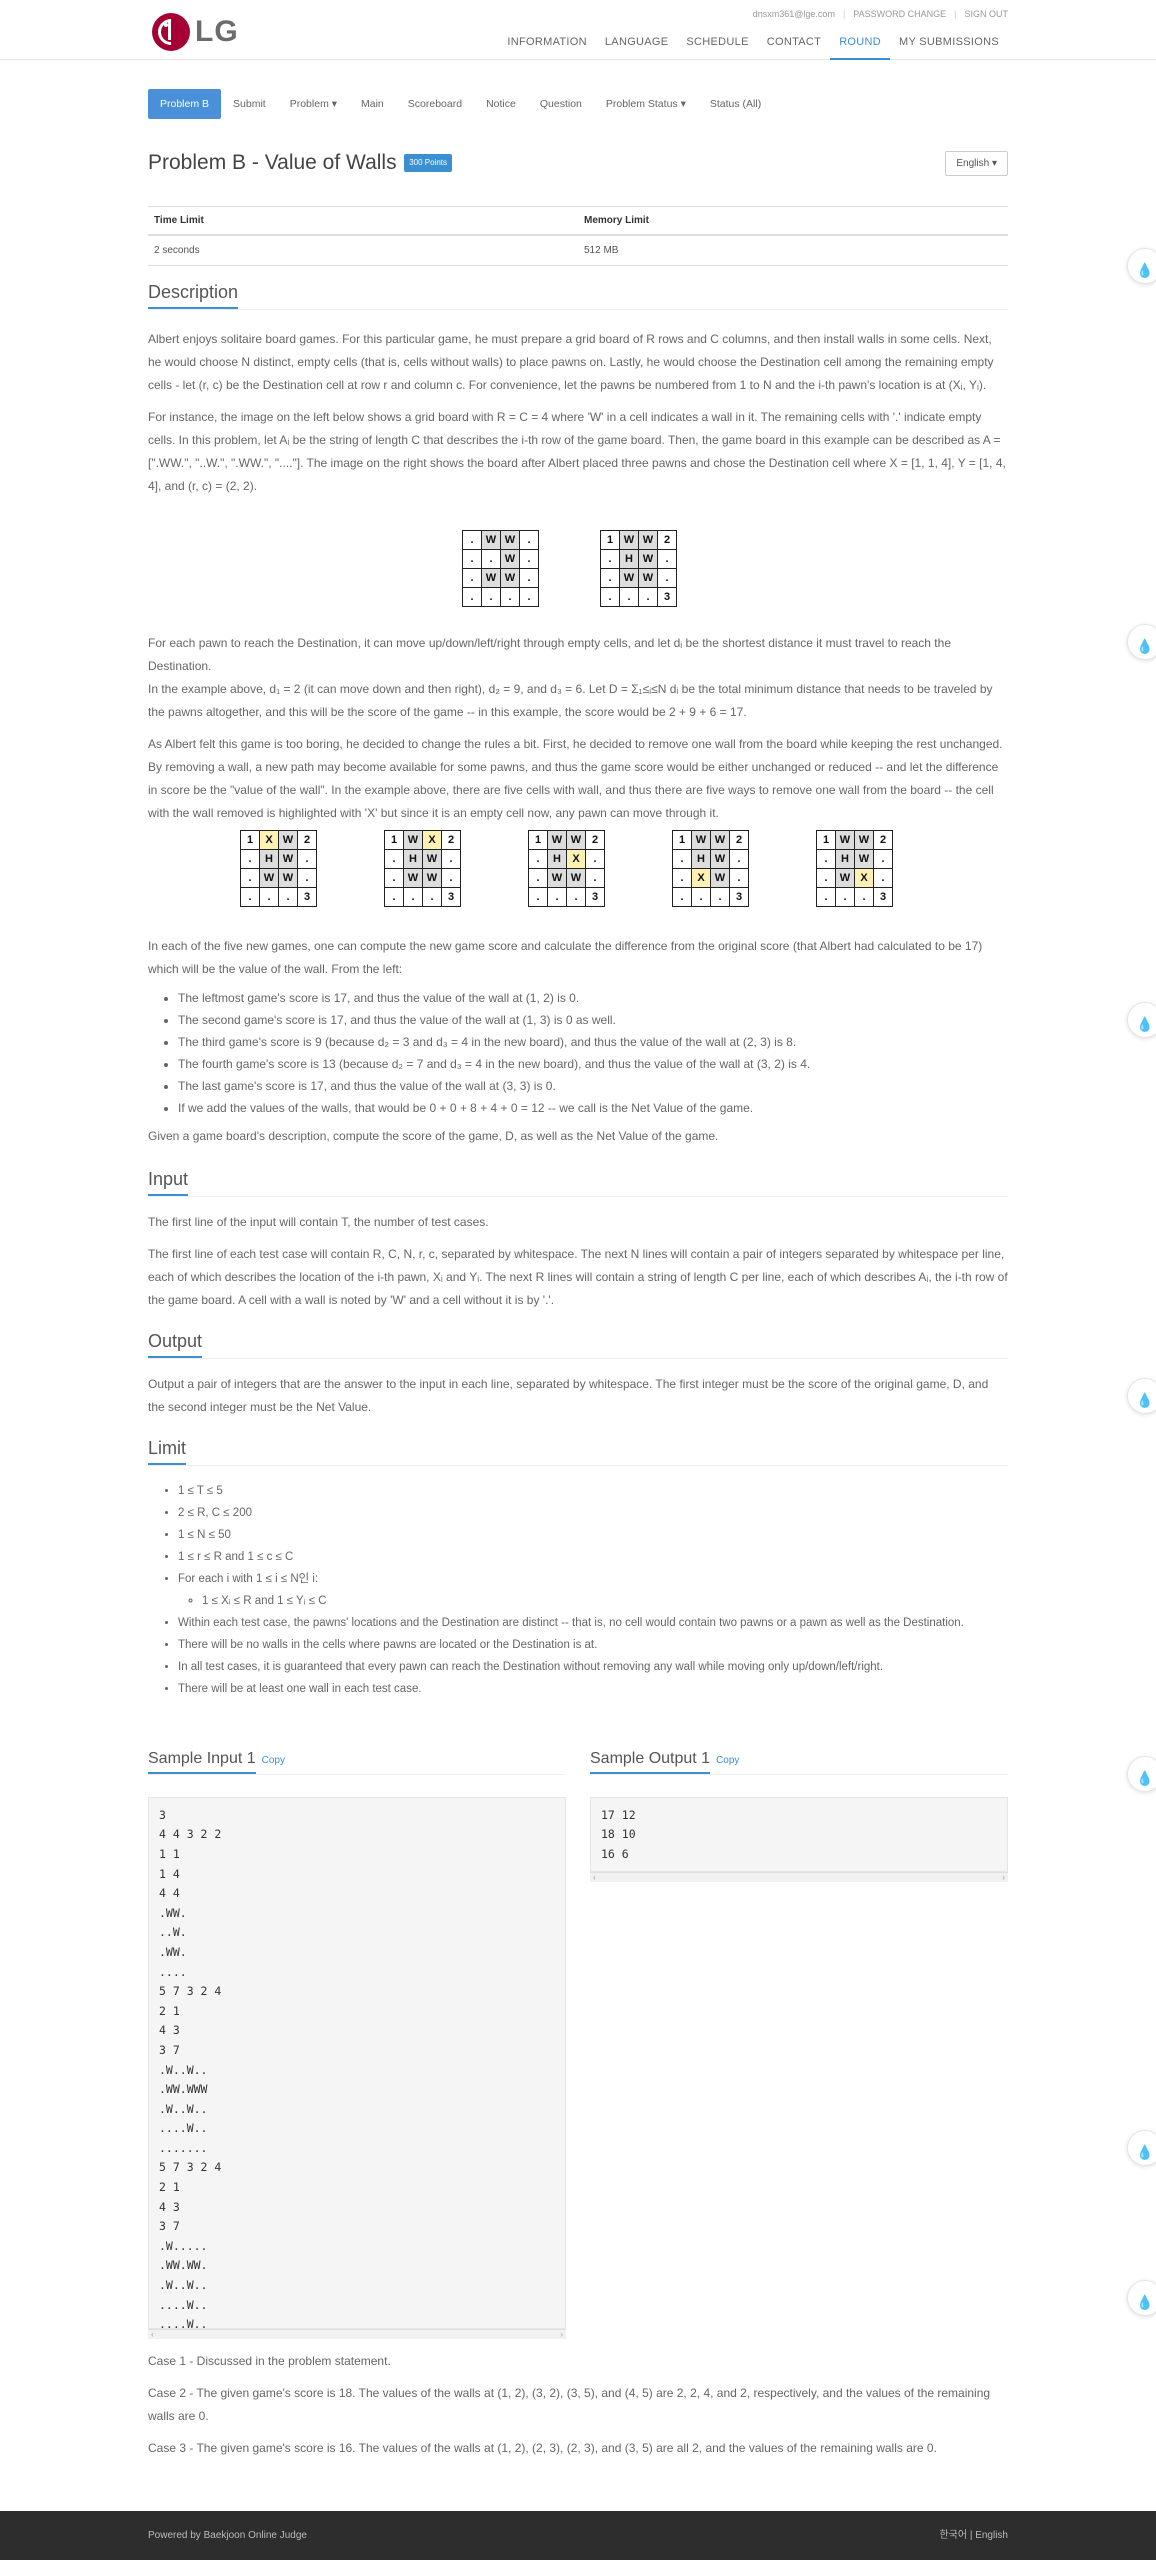  I want to click on footer-language-links: 한국어 | English, so click(973, 2535).